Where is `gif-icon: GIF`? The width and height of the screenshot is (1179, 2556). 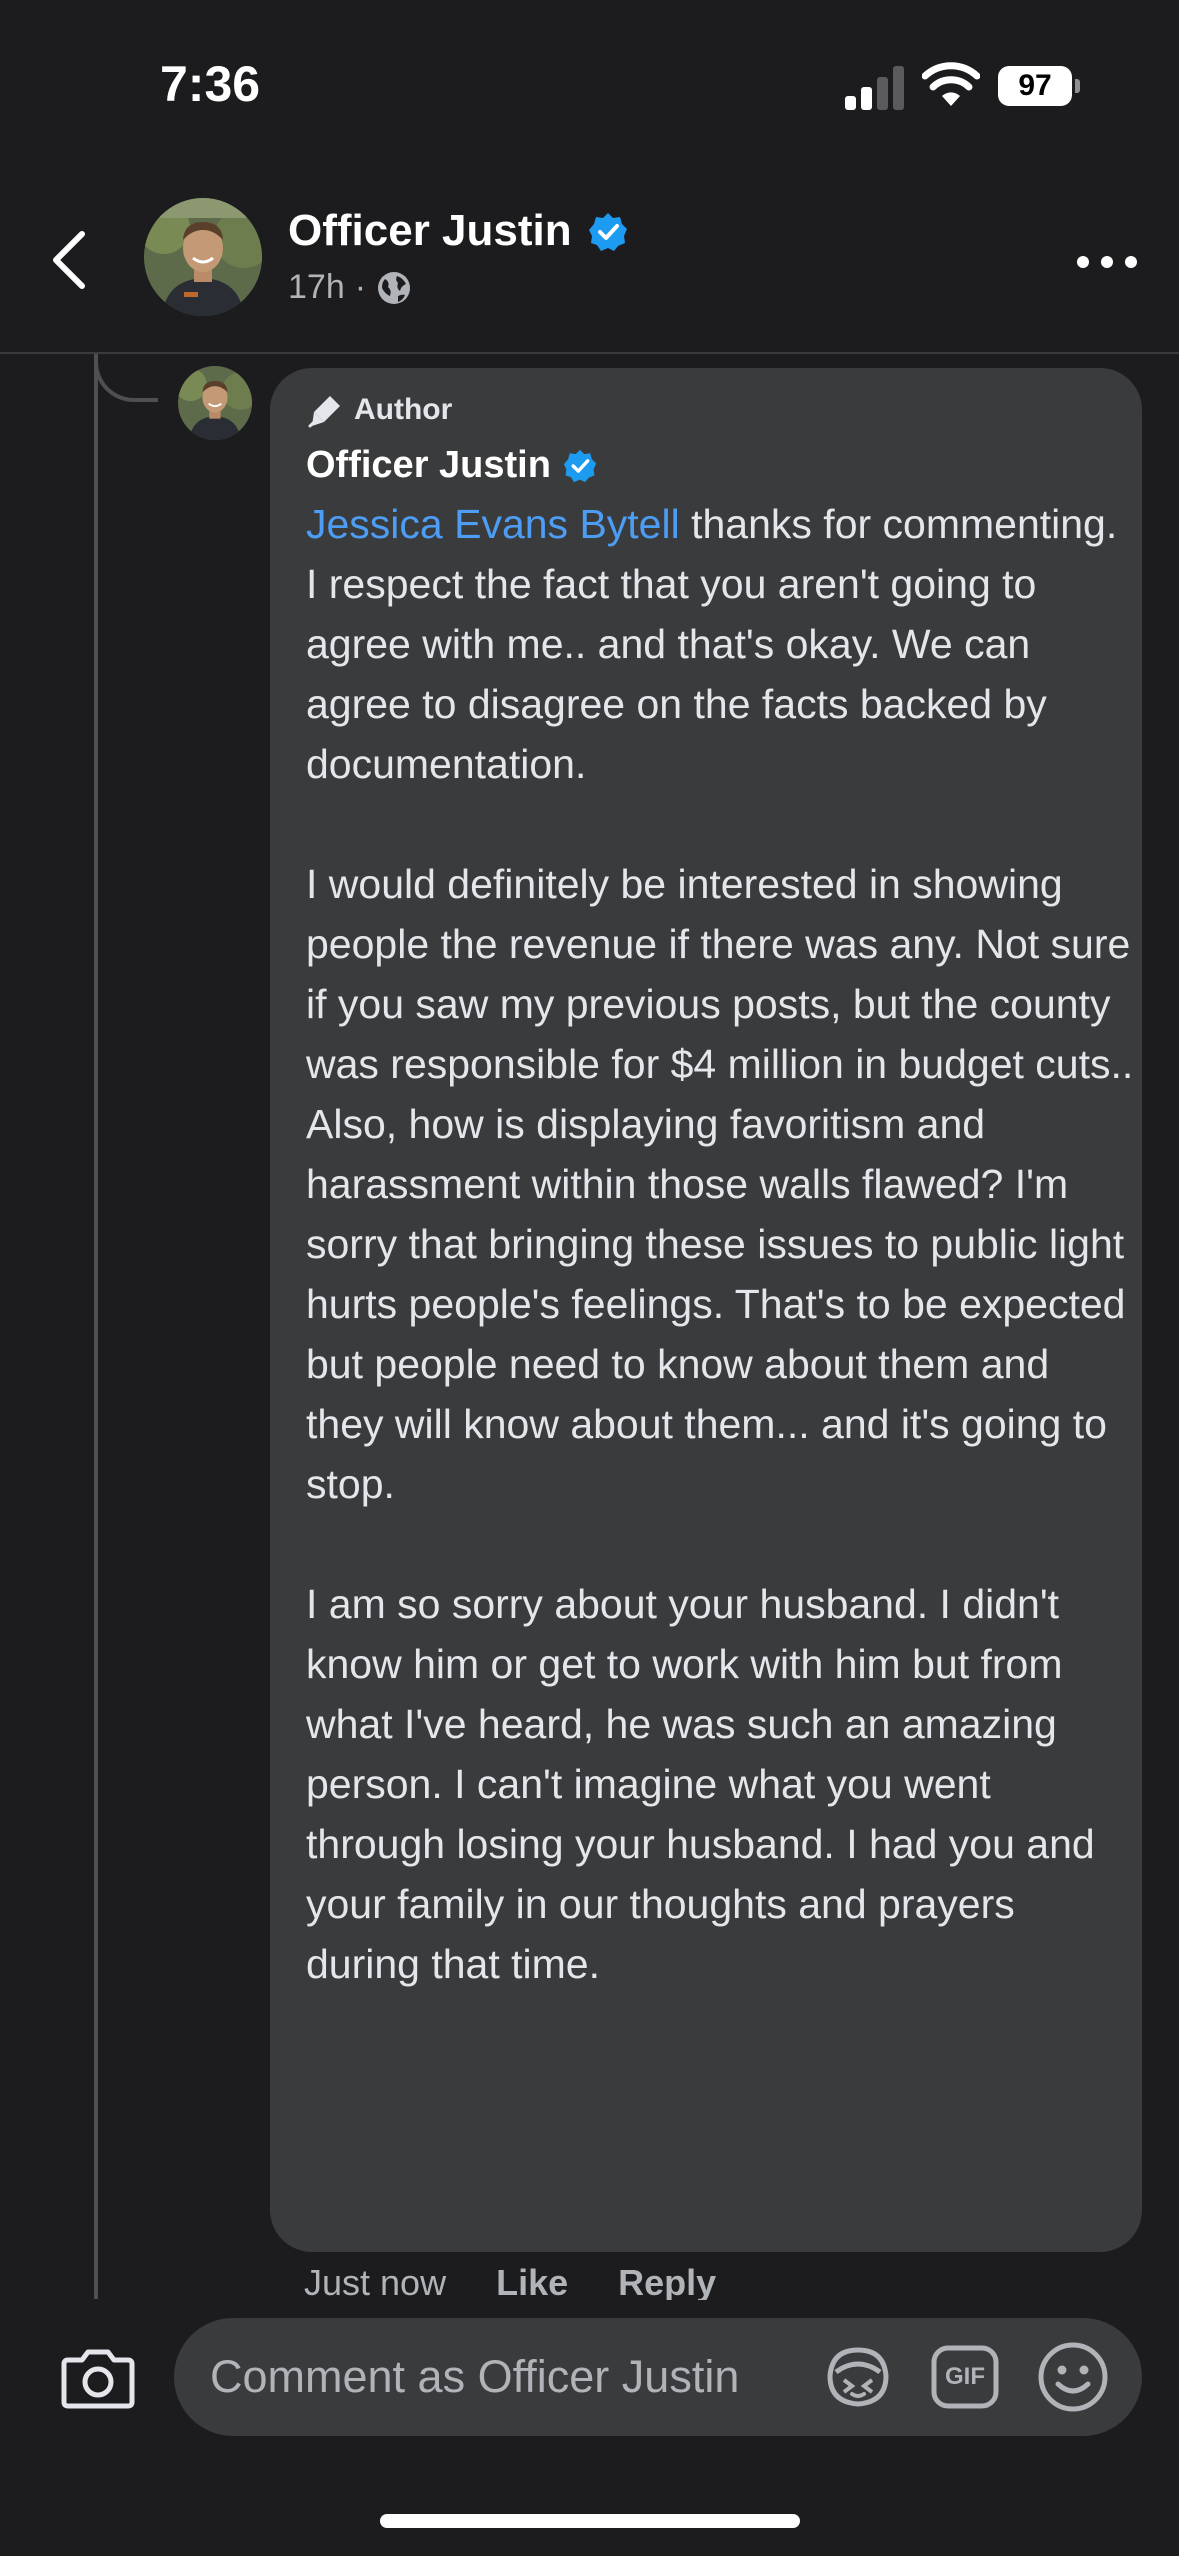 gif-icon: GIF is located at coordinates (965, 2377).